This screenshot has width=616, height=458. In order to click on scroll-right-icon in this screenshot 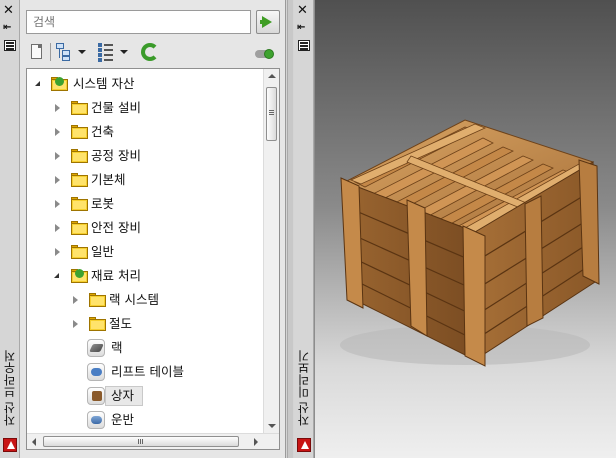, I will do `click(256, 442)`.